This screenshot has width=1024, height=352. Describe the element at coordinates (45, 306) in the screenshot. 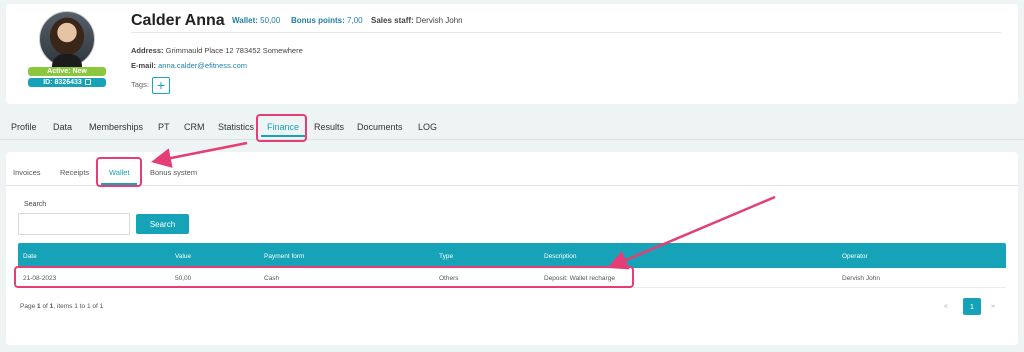

I see `page-of: of` at that location.